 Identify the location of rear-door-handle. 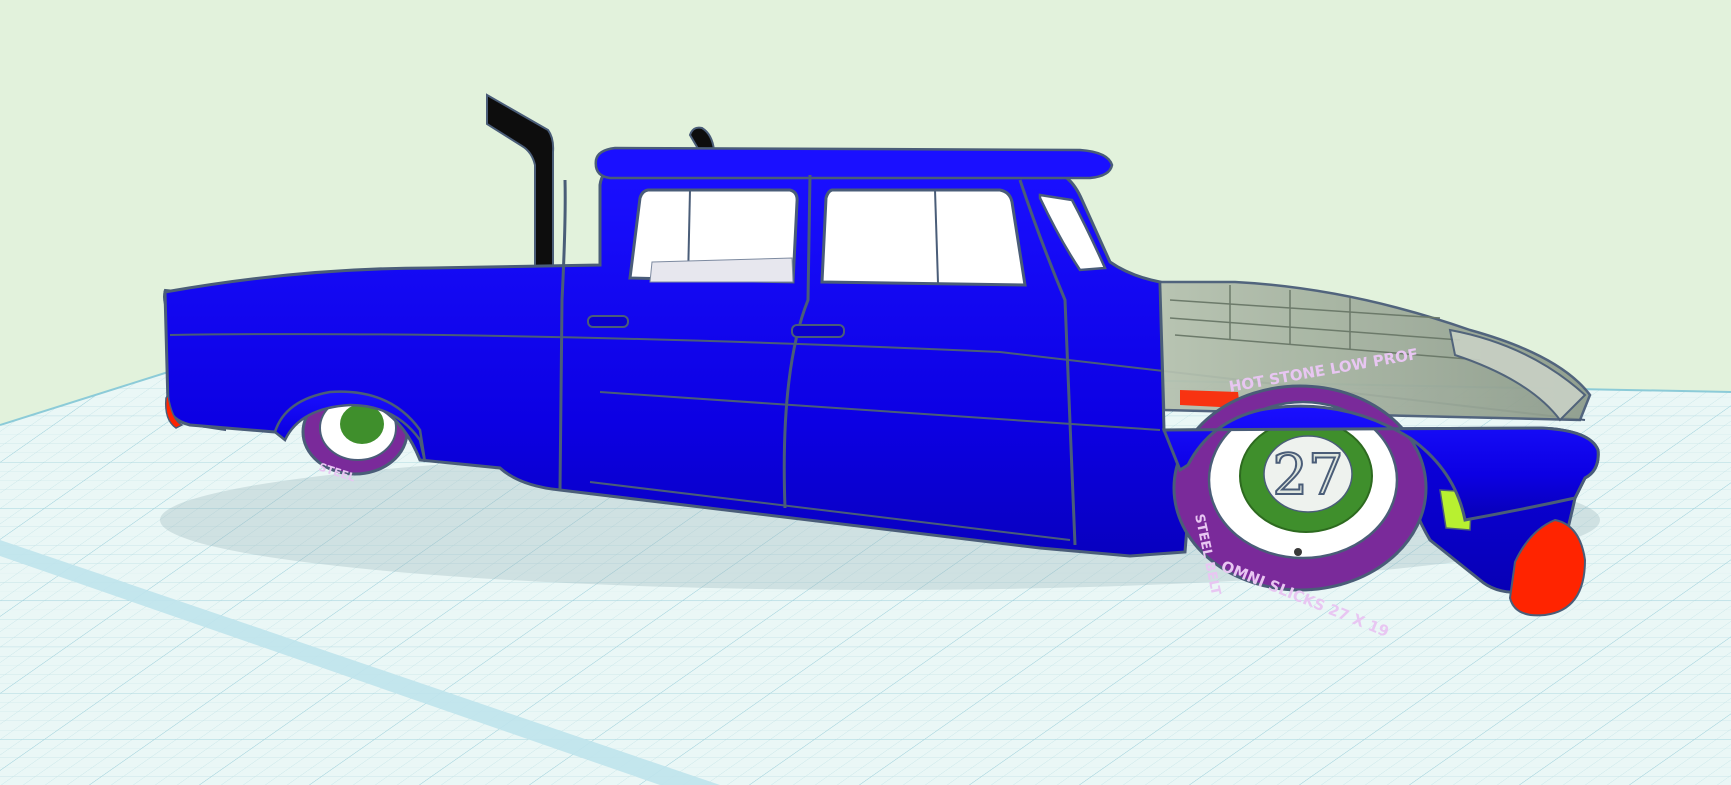
(608, 321).